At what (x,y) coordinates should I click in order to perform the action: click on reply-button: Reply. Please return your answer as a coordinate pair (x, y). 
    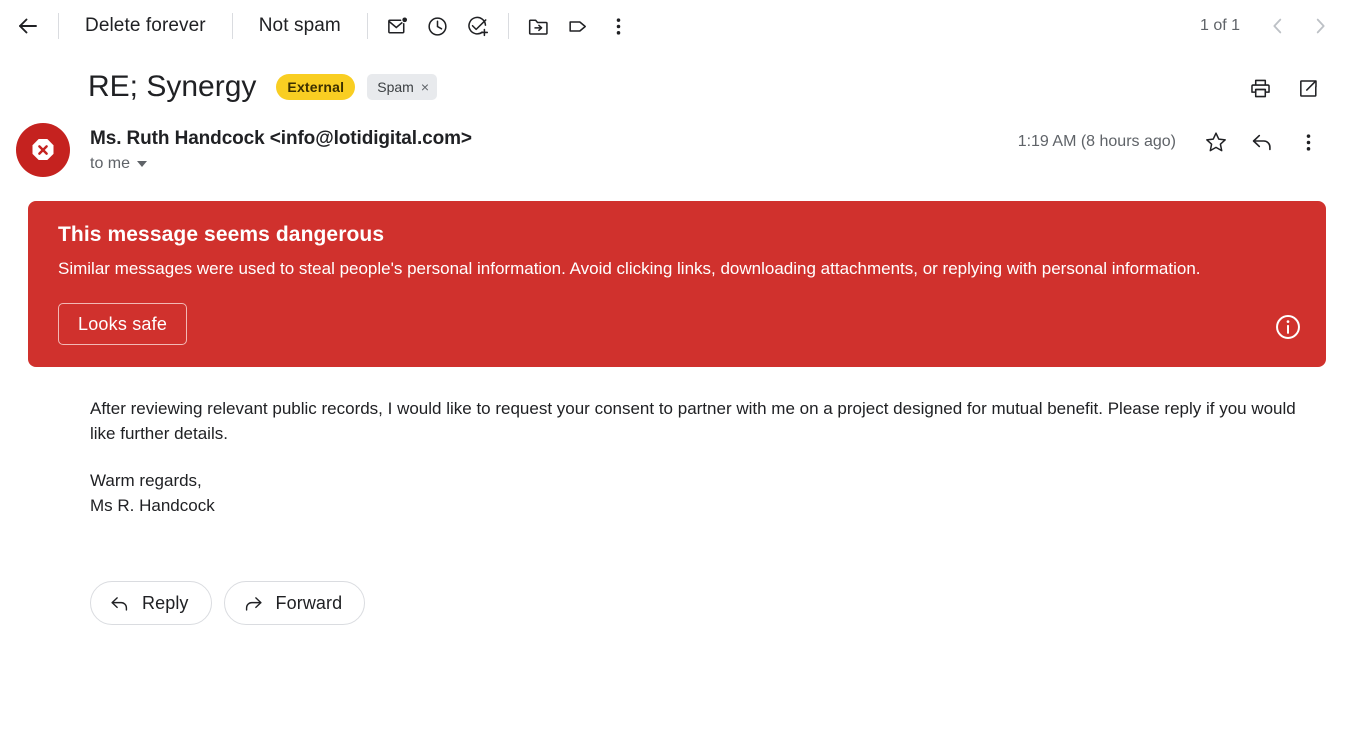
    Looking at the image, I should click on (151, 603).